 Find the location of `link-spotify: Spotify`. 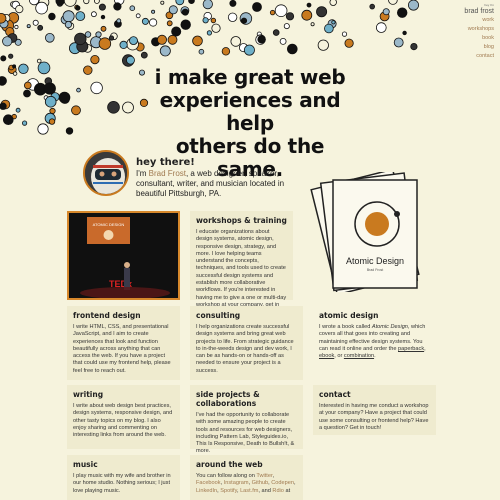

link-spotify: Spotify is located at coordinates (228, 491).